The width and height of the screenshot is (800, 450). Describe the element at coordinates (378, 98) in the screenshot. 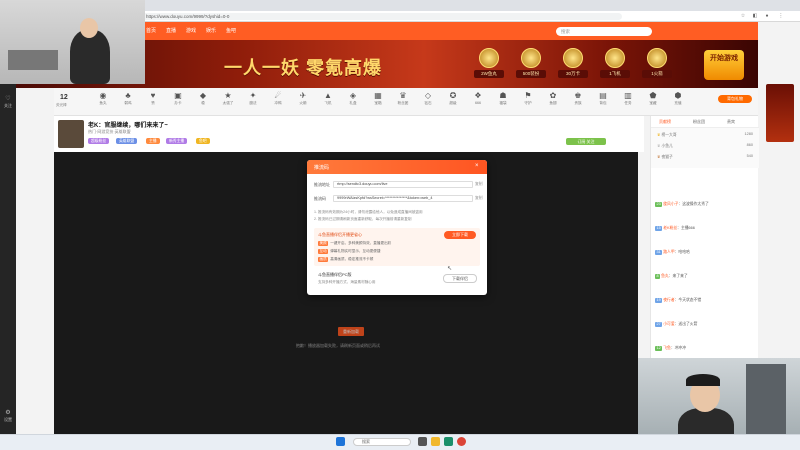

I see `gift-item: ▦ 宝箱` at that location.